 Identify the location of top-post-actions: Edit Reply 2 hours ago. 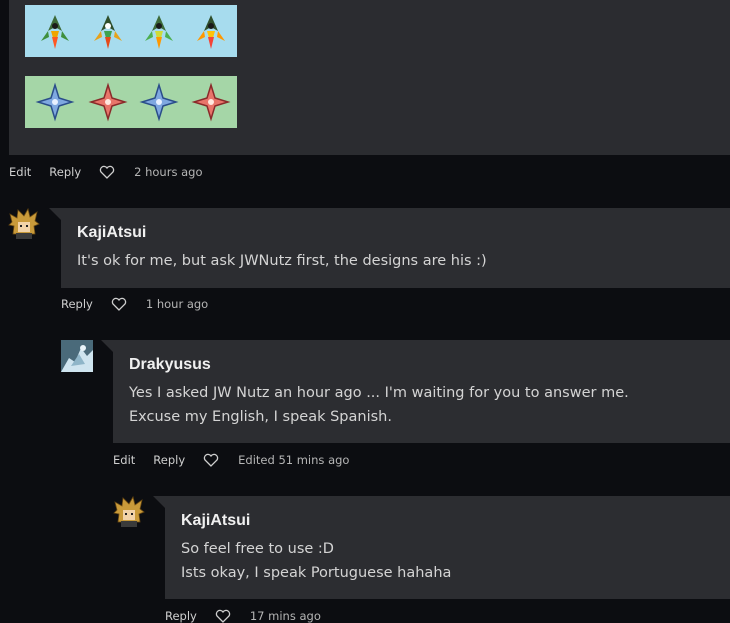
(105, 172).